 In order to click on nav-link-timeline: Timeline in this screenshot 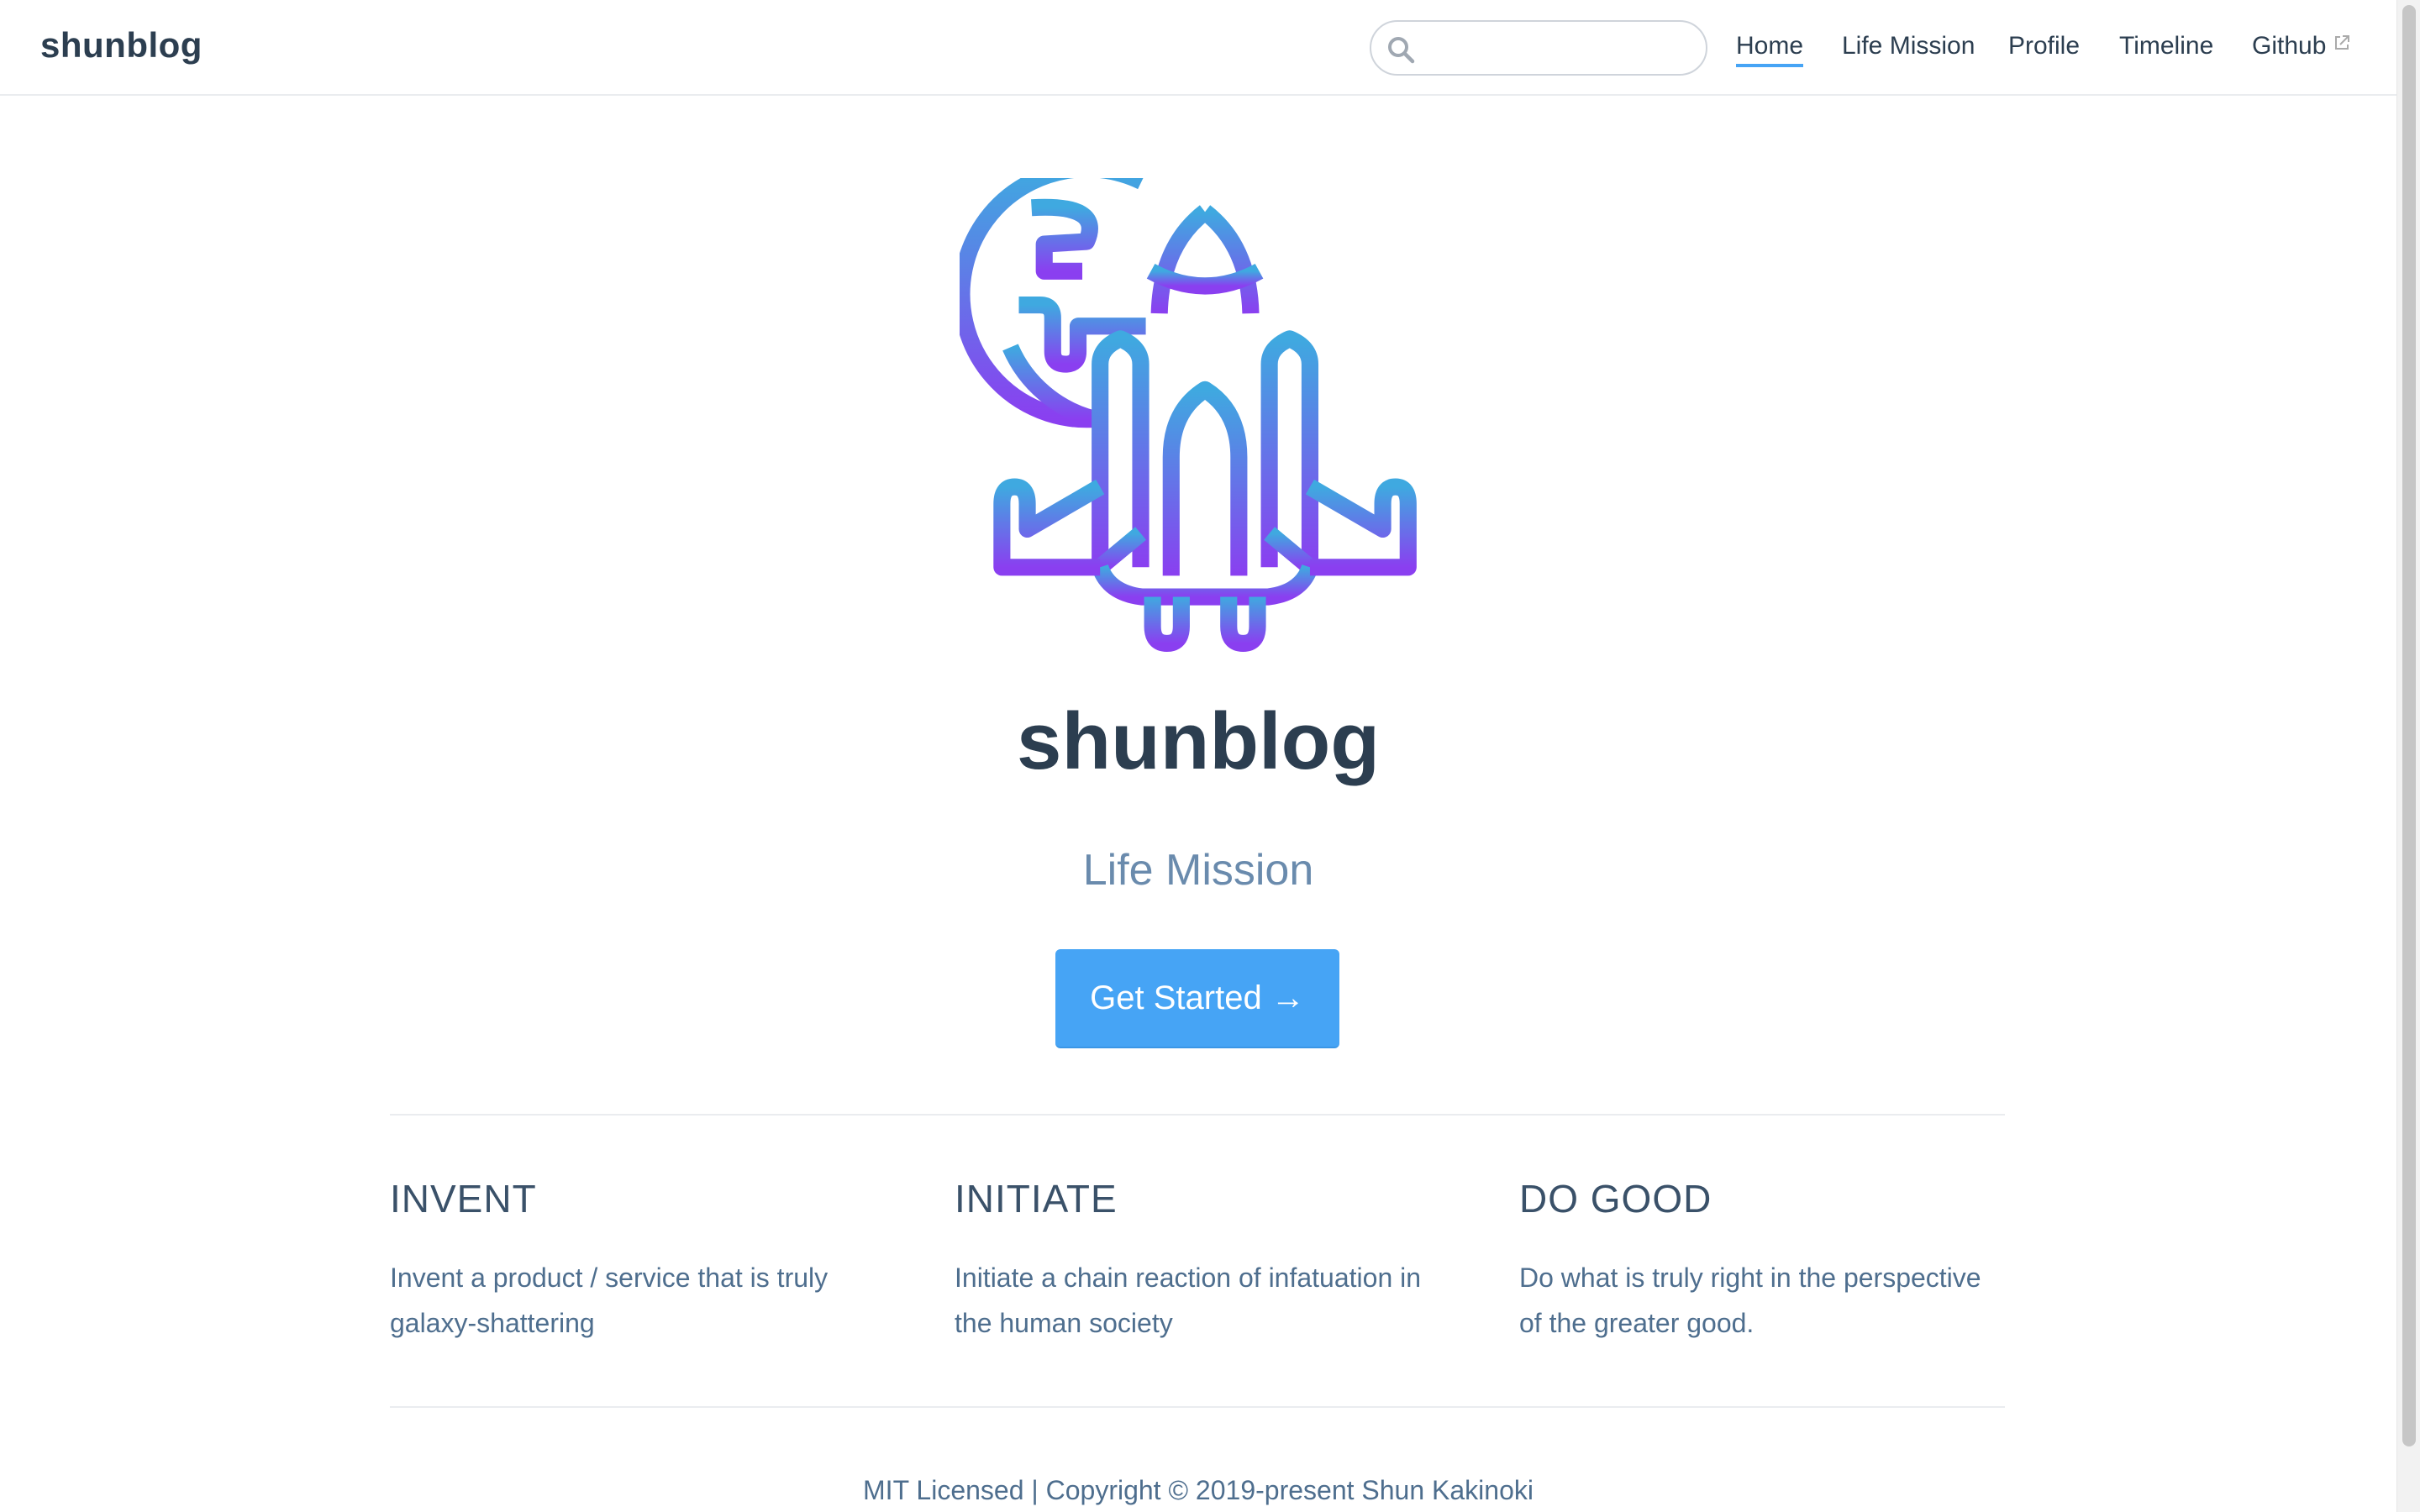, I will do `click(2166, 46)`.